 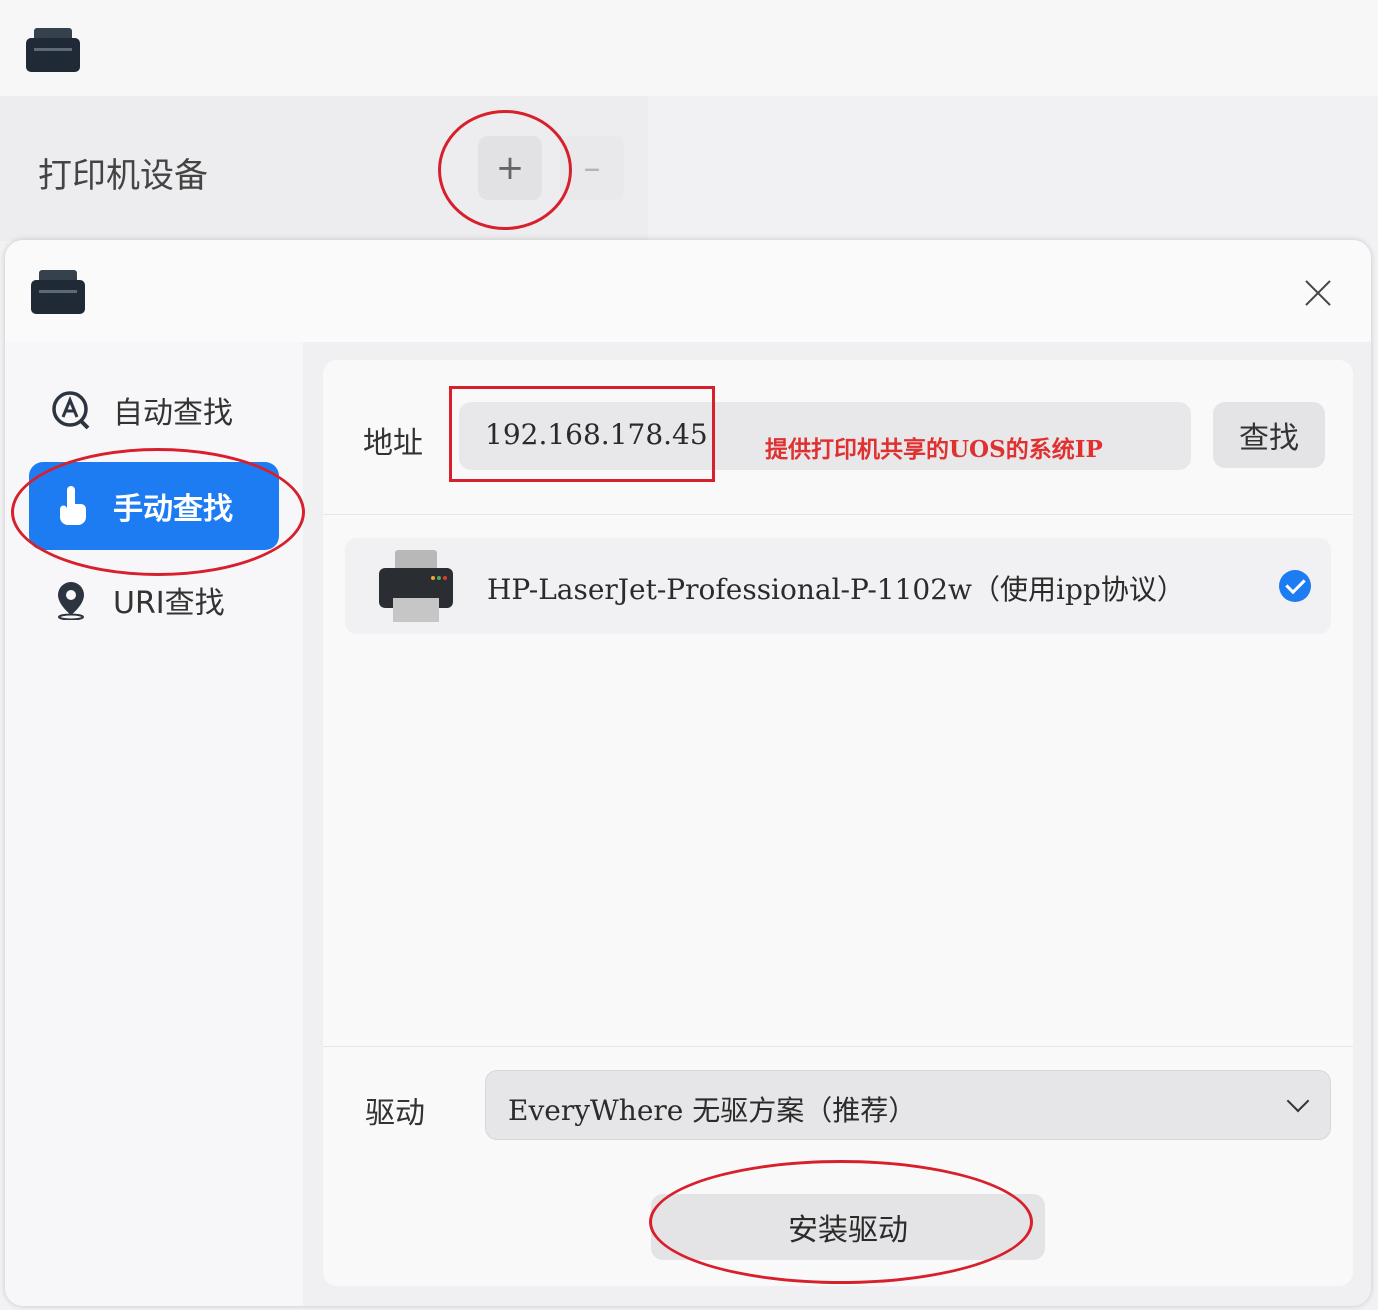 I want to click on sidebar-item-label: 自动查找, so click(x=173, y=413).